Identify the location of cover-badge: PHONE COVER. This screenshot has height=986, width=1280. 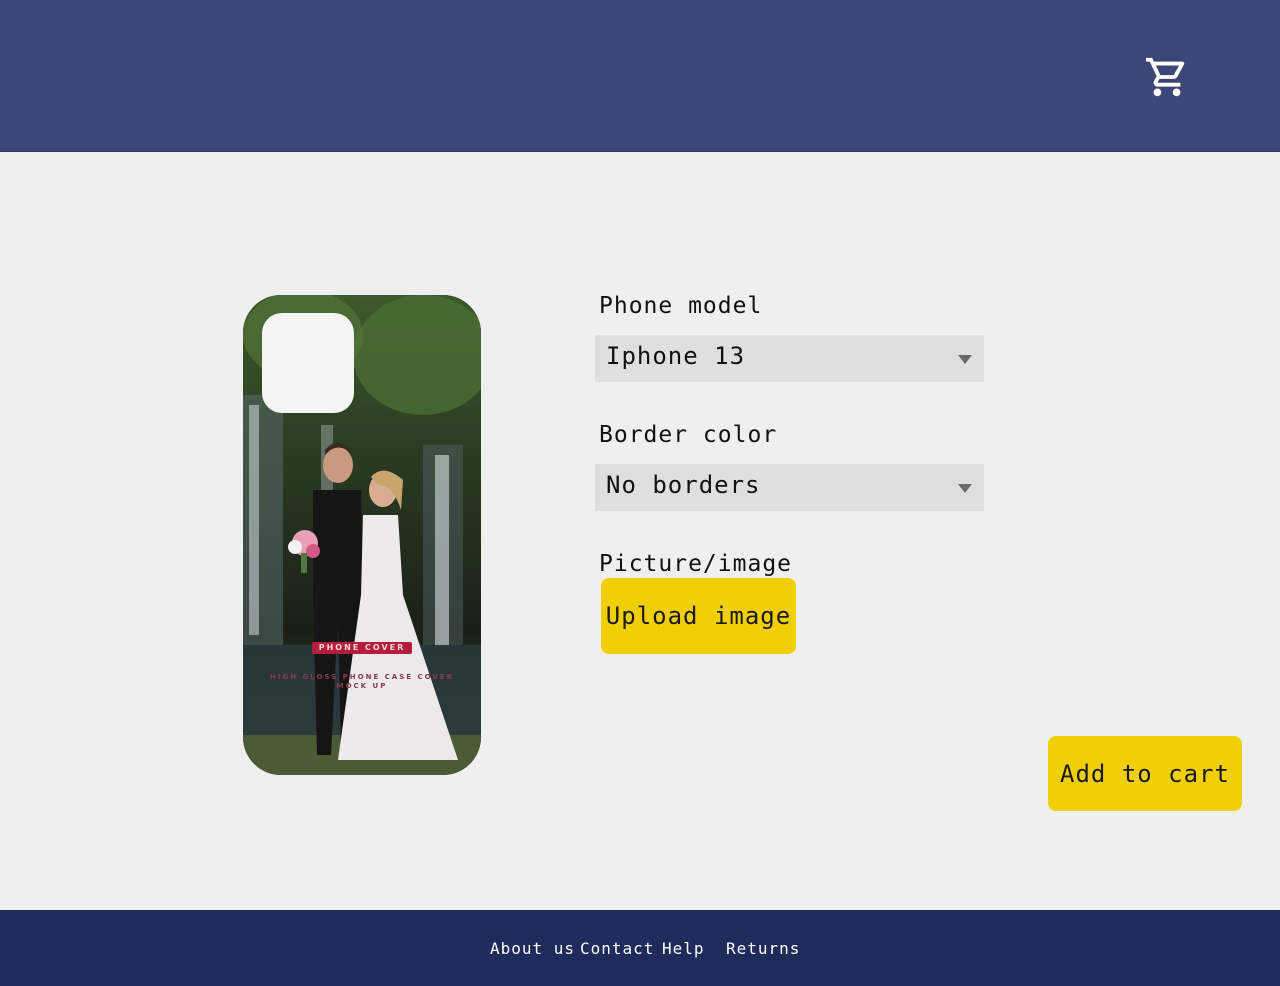
(362, 648).